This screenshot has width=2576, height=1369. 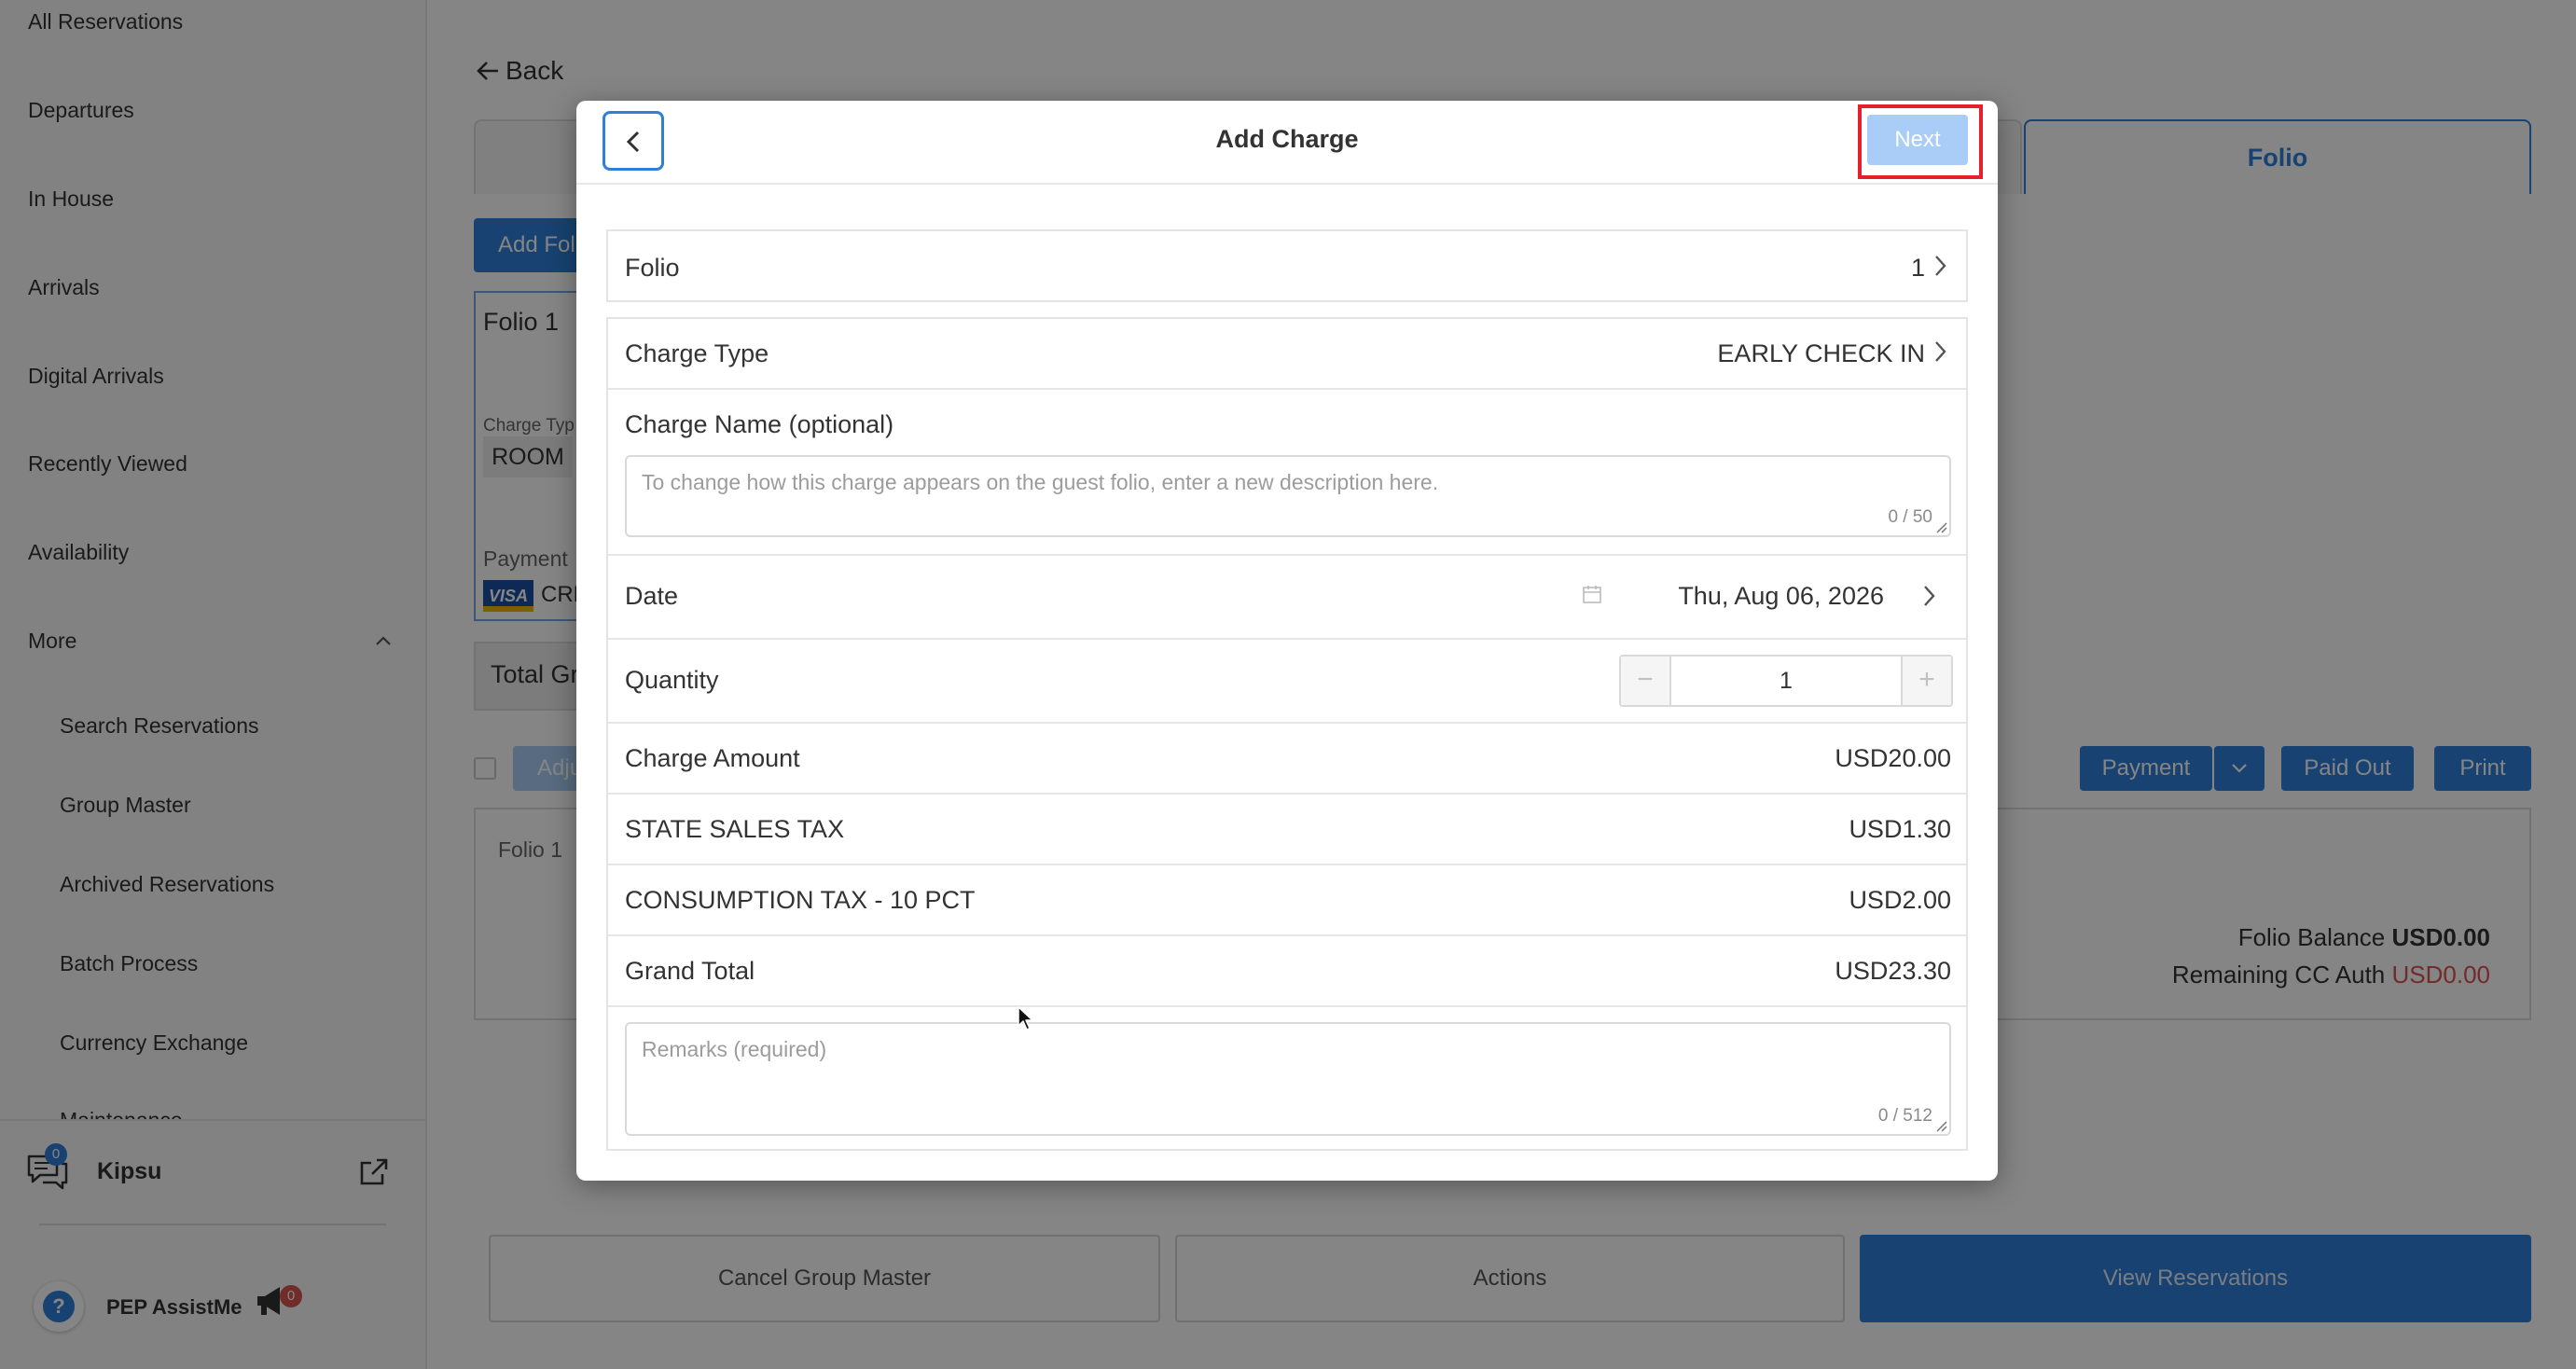 What do you see at coordinates (1893, 971) in the screenshot?
I see `grand-total-value: USD23.30` at bounding box center [1893, 971].